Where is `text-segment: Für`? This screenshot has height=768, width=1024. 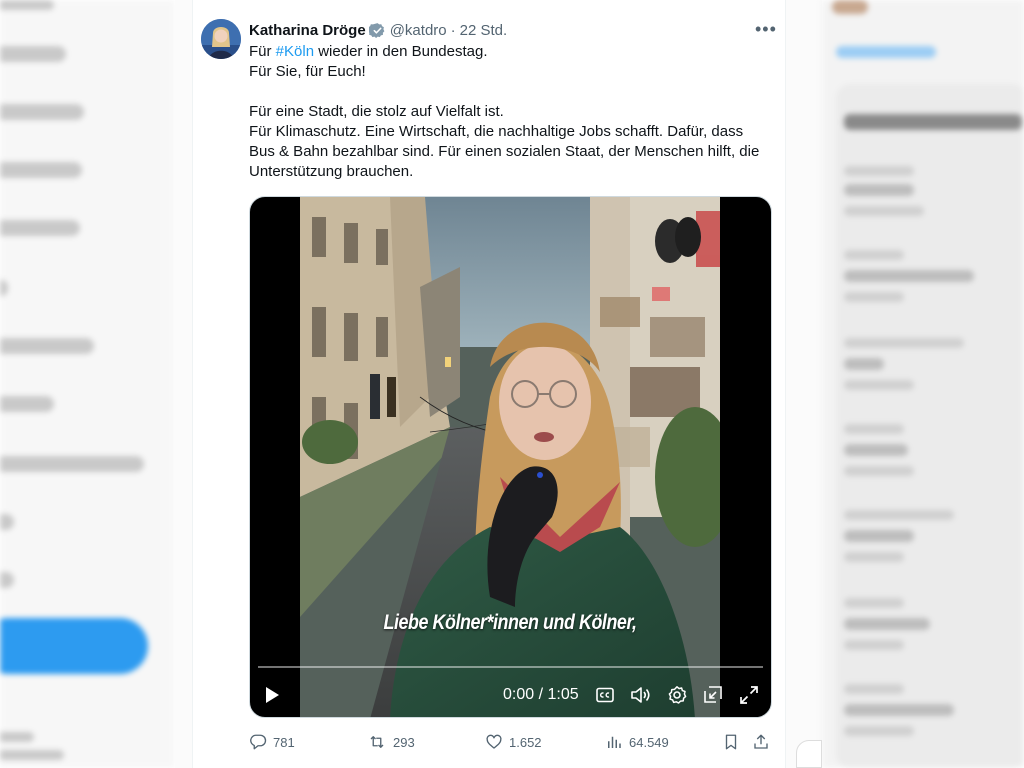
text-segment: Für is located at coordinates (262, 51).